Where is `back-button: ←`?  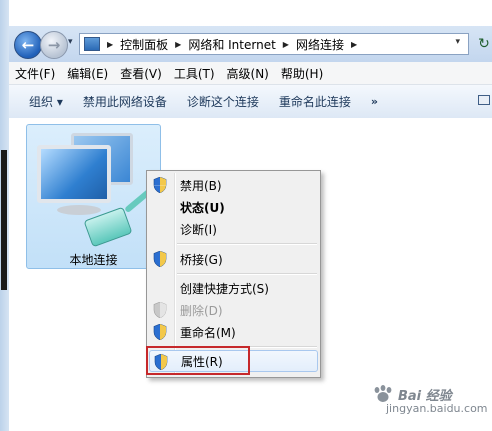
back-button: ← is located at coordinates (28, 45).